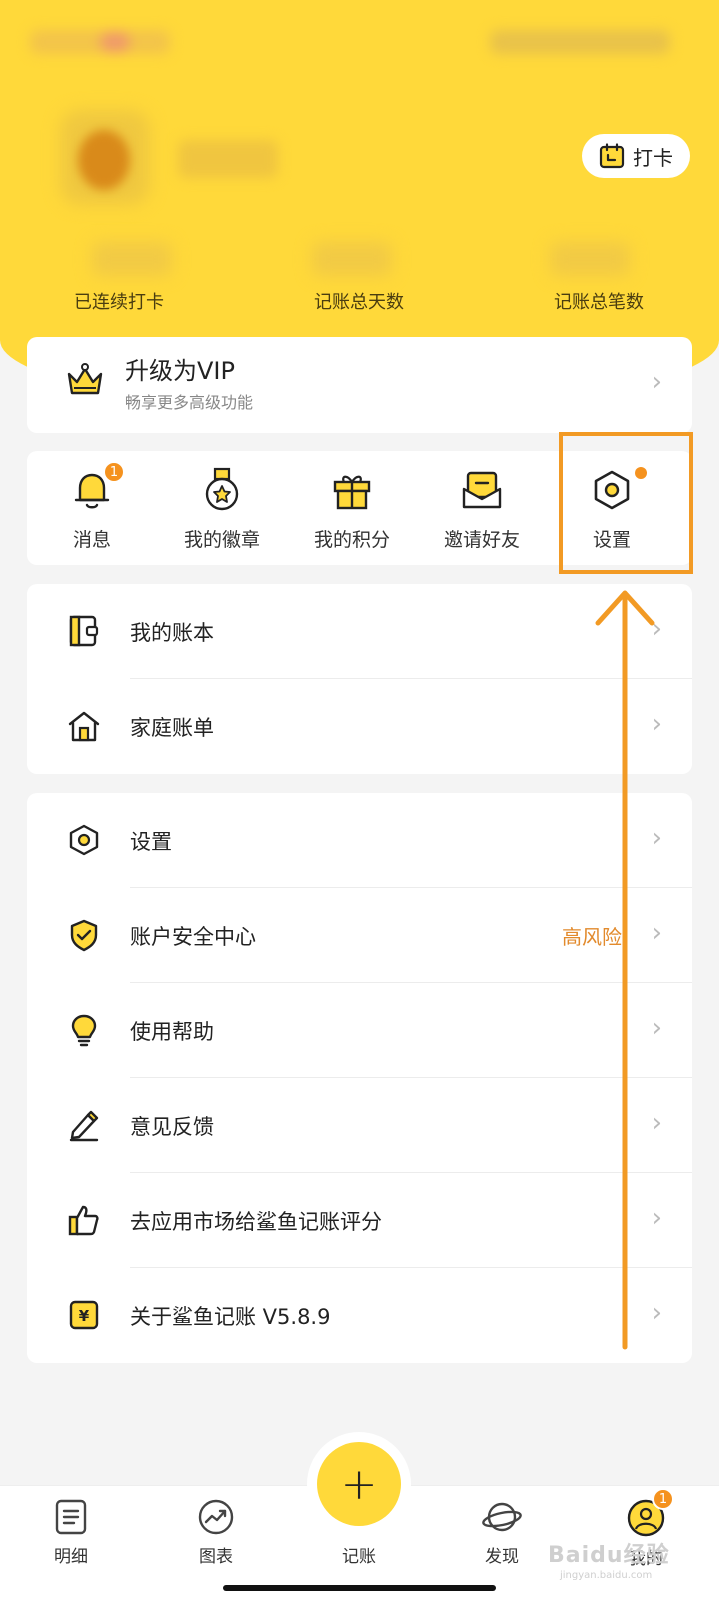  I want to click on list-item-label: 使用帮助, so click(172, 1032).